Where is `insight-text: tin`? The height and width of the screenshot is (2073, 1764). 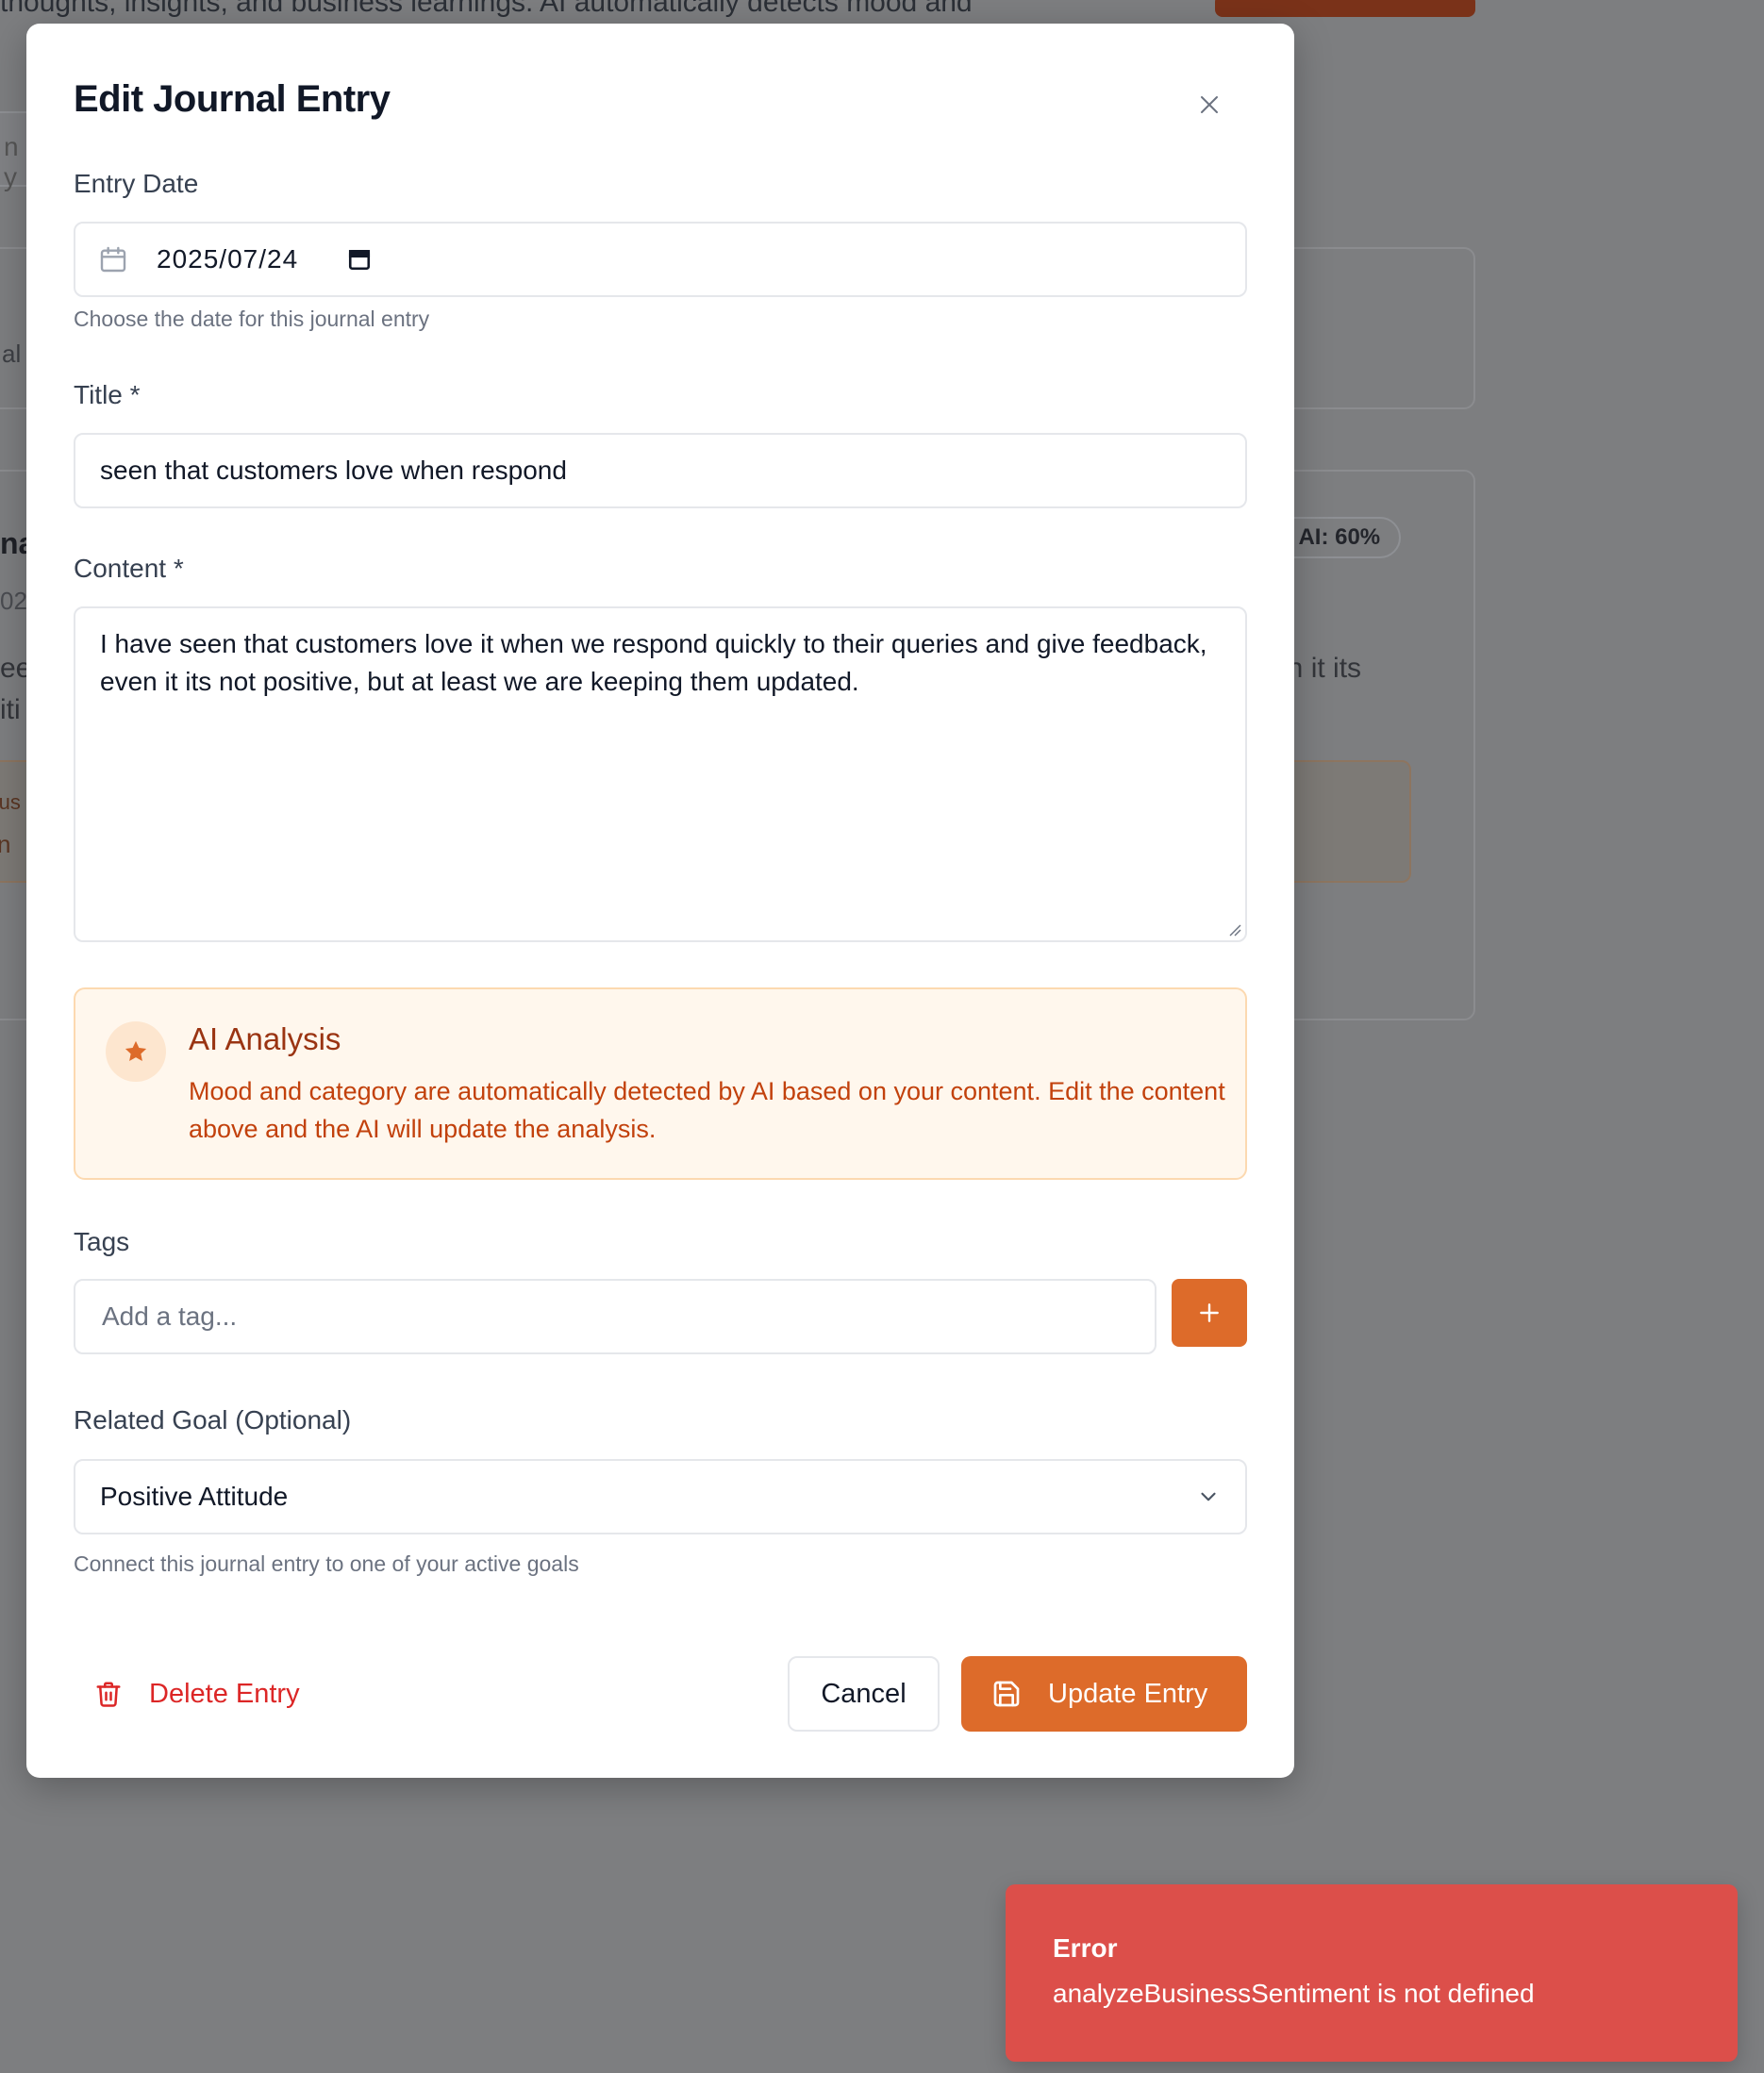
insight-text: tin is located at coordinates (6, 844).